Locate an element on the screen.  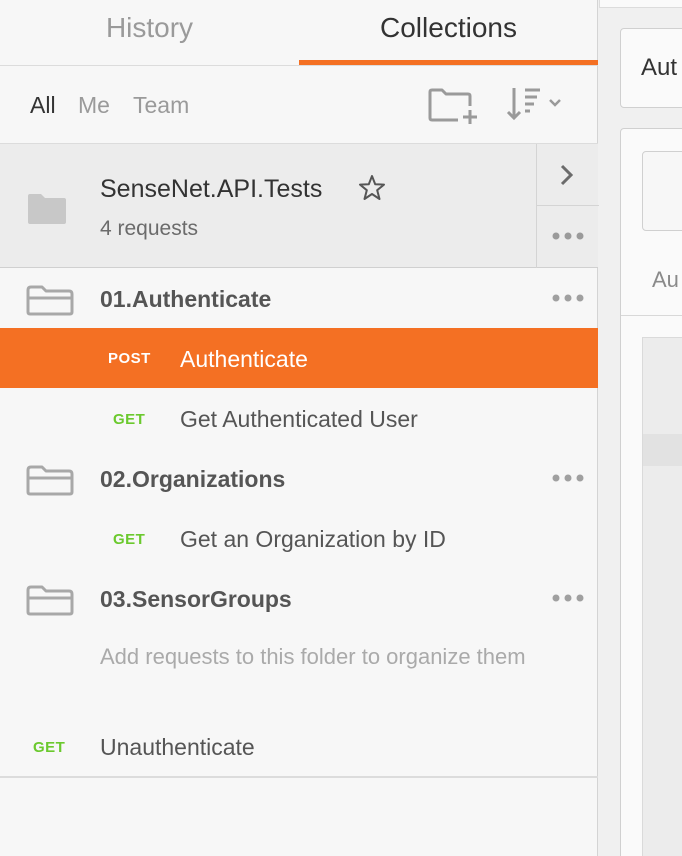
folder-name: 01.Authenticate is located at coordinates (186, 299).